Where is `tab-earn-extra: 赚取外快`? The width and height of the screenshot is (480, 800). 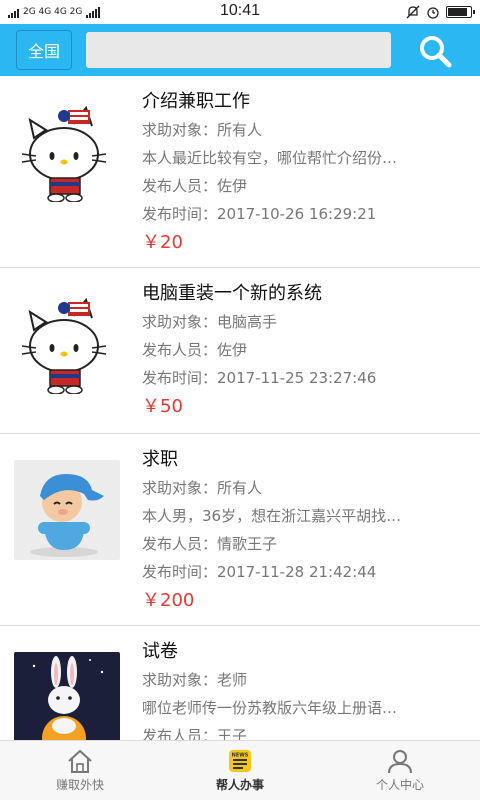 tab-earn-extra: 赚取外快 is located at coordinates (80, 770).